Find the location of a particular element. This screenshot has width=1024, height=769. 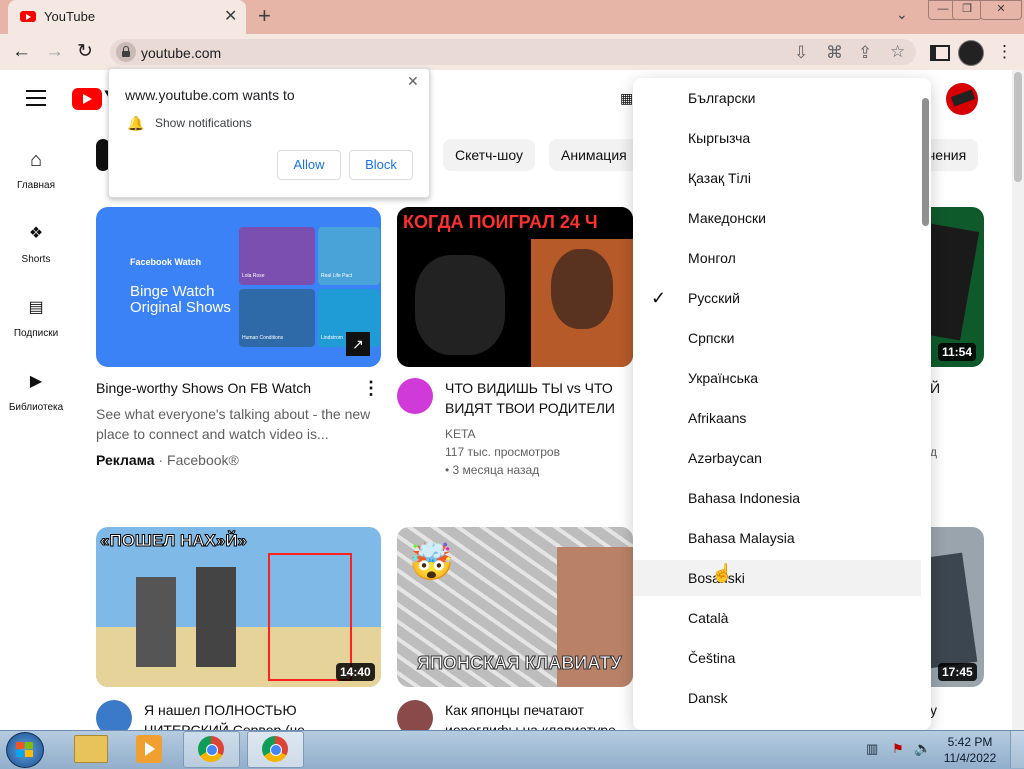

bell-icon: 🔔 is located at coordinates (136, 123).